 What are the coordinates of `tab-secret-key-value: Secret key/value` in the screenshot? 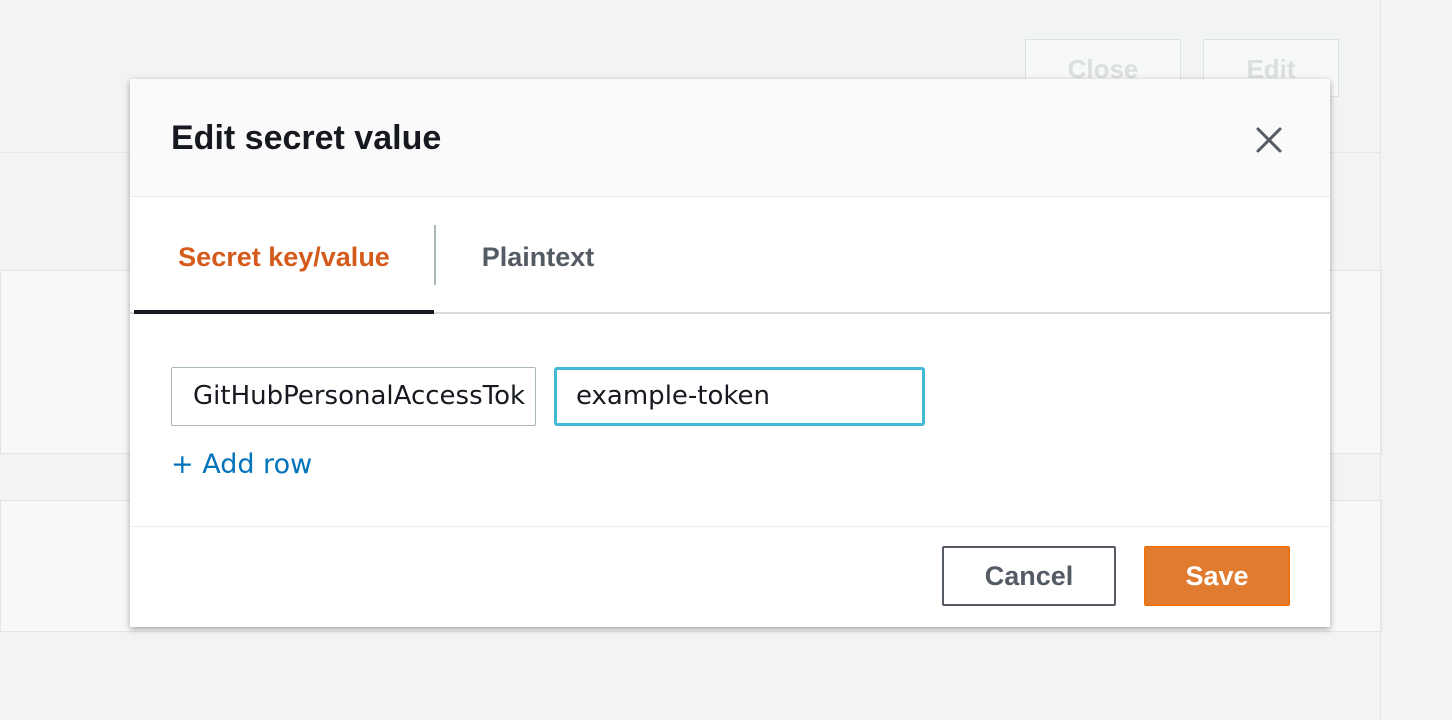 It's located at (284, 255).